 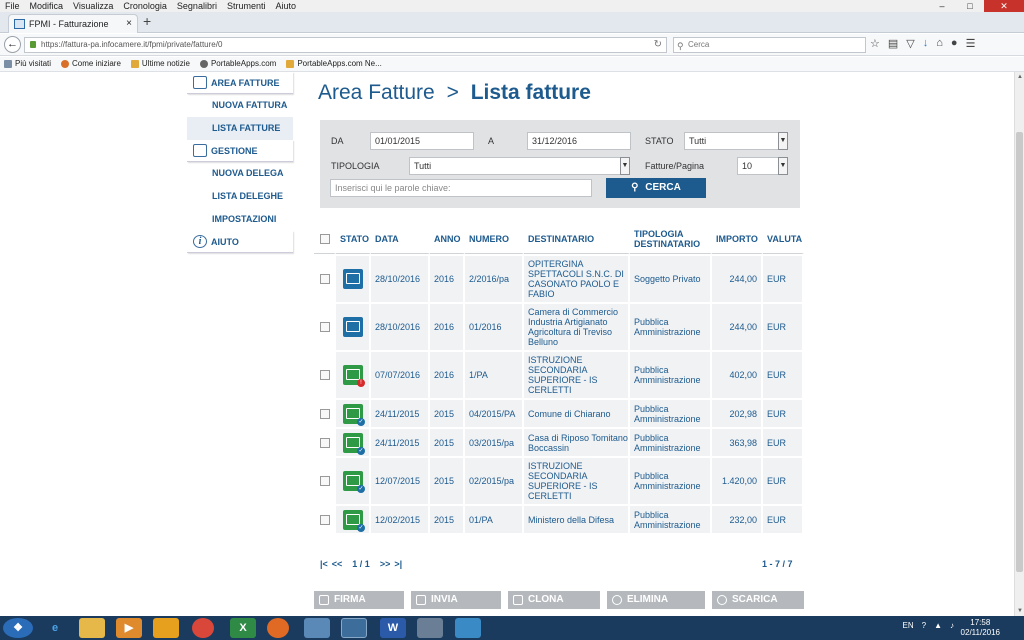 What do you see at coordinates (337, 564) in the screenshot?
I see `prev-page-button: <<` at bounding box center [337, 564].